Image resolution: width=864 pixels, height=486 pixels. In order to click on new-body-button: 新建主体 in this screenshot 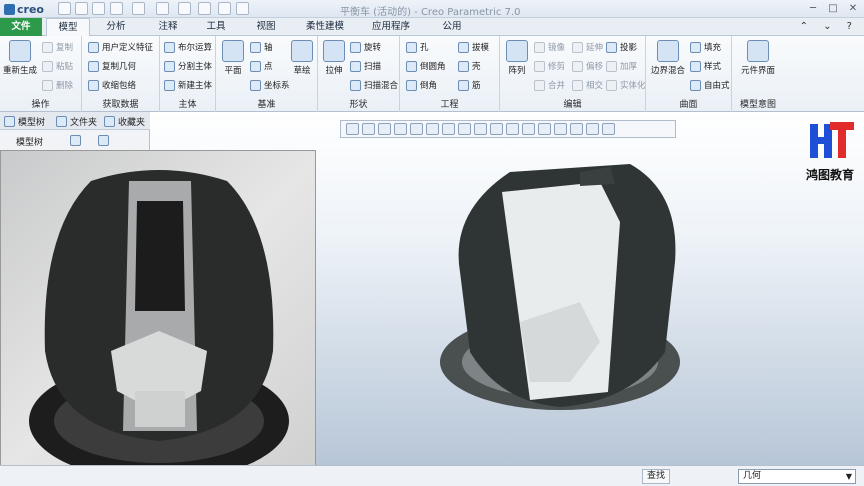, I will do `click(188, 85)`.